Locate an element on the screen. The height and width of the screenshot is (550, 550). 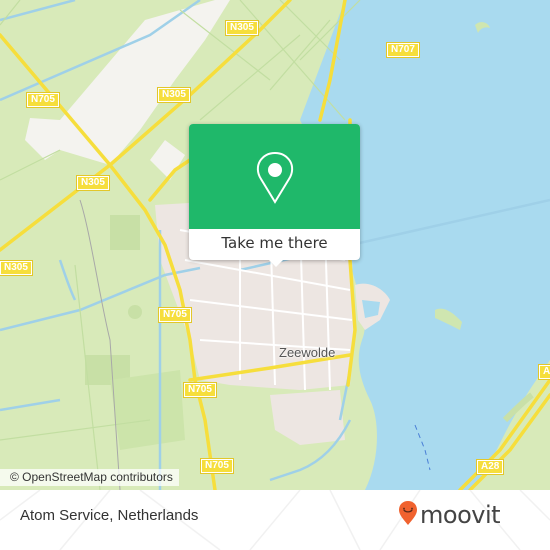
popup-pointer is located at coordinates (276, 263).